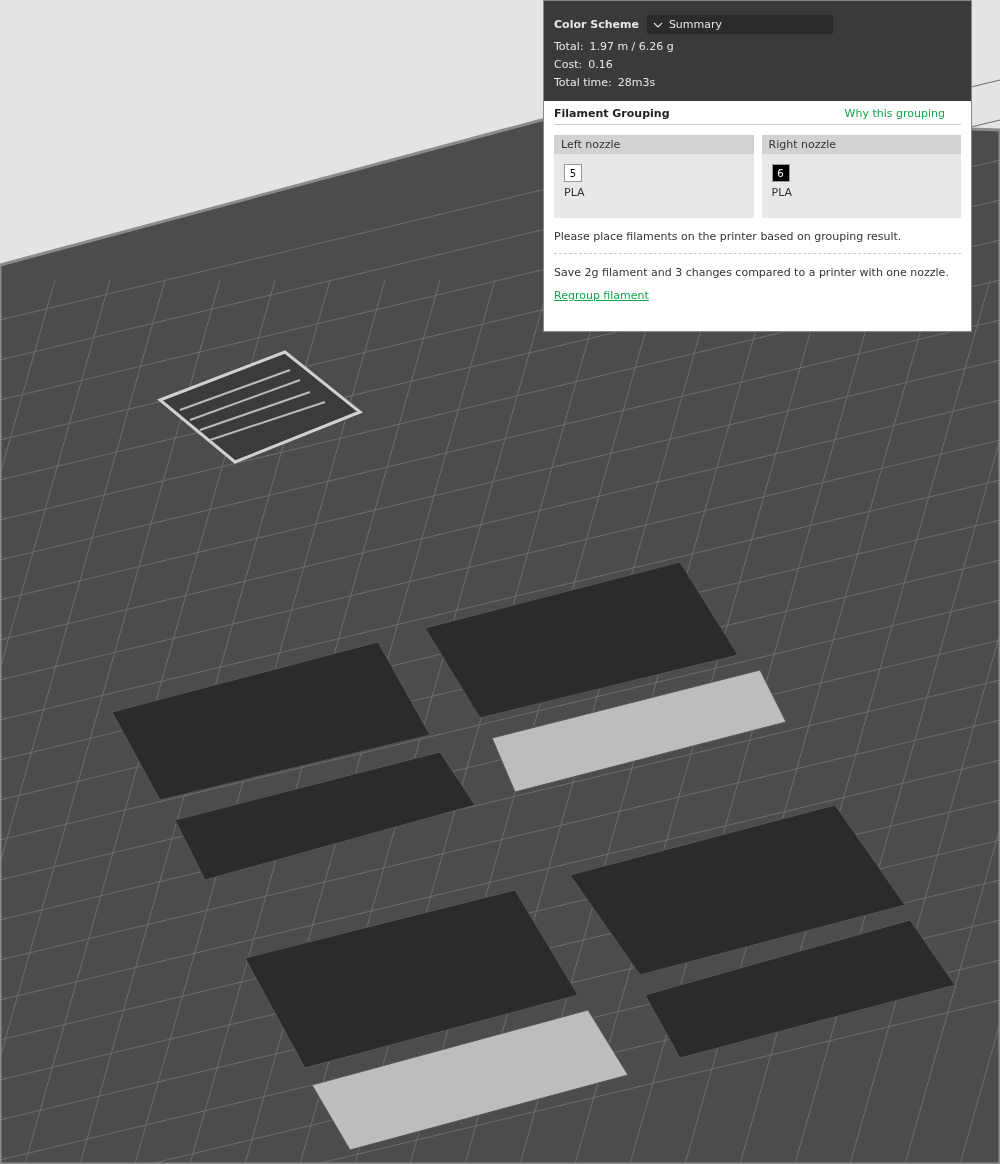  What do you see at coordinates (568, 65) in the screenshot?
I see `stat-label: Cost:` at bounding box center [568, 65].